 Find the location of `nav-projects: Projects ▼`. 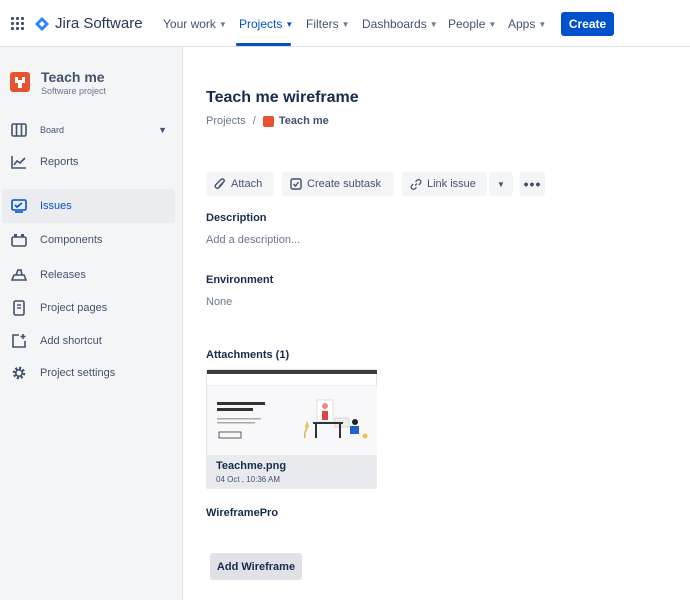

nav-projects: Projects ▼ is located at coordinates (266, 24).